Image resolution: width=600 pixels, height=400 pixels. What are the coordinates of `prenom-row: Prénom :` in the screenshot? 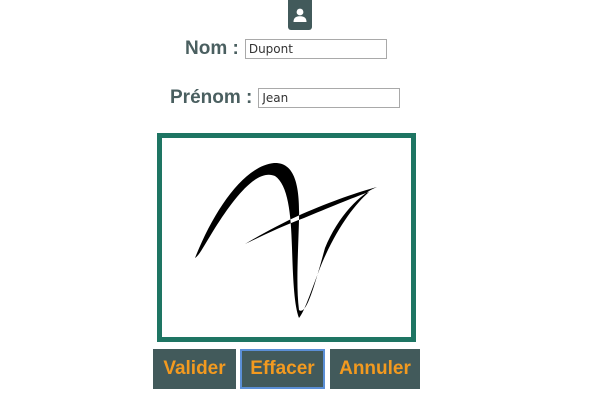 It's located at (285, 98).